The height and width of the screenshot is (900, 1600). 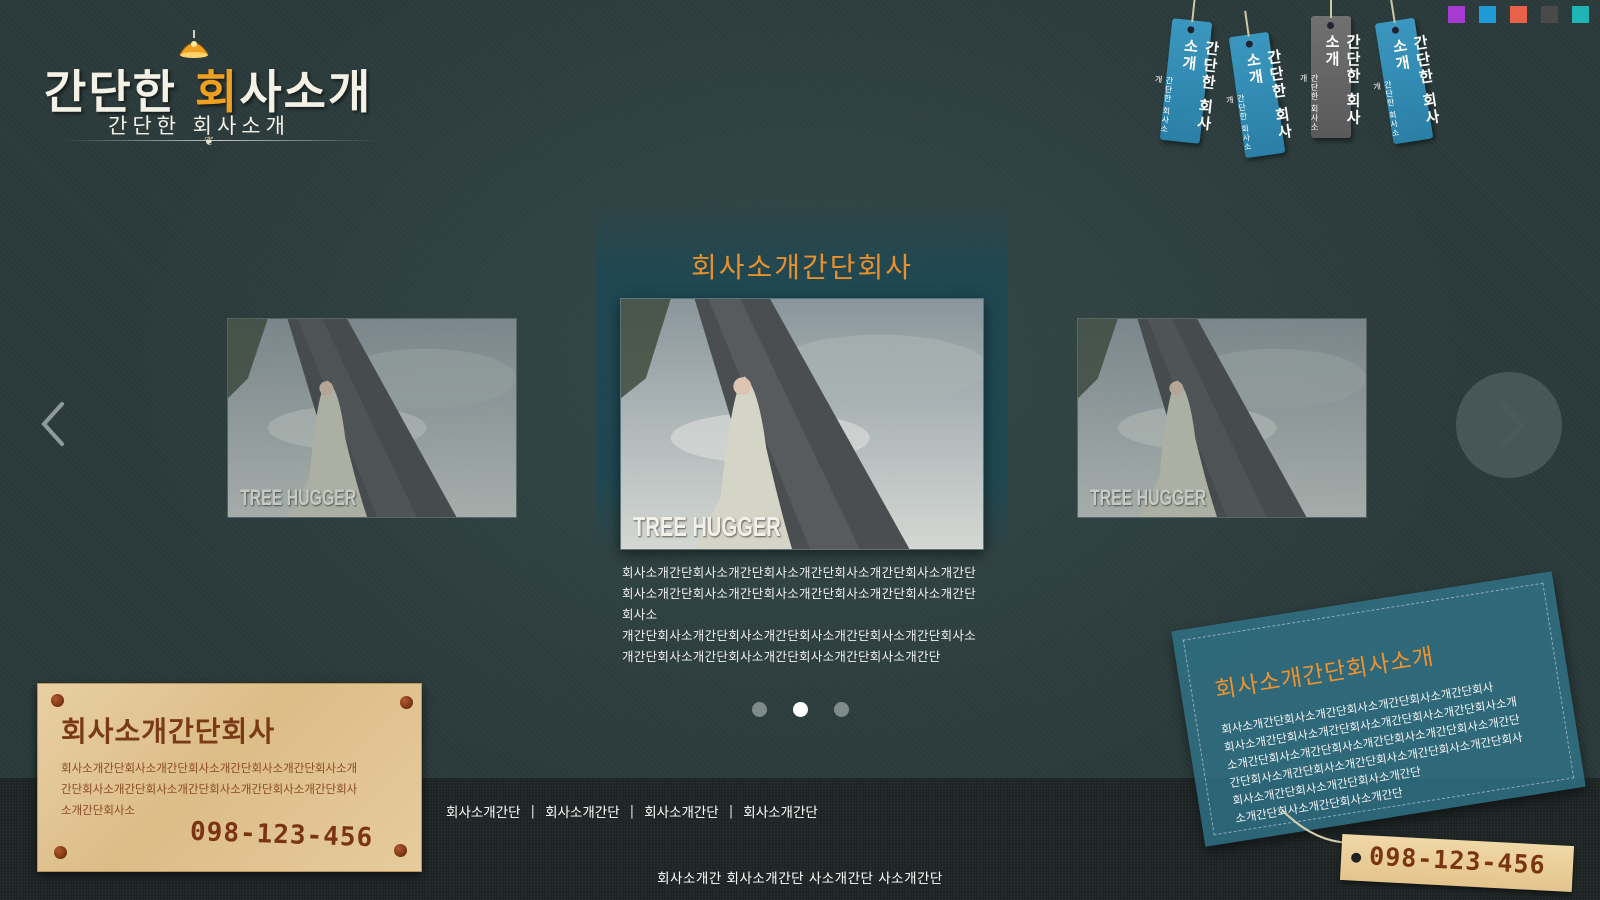 What do you see at coordinates (1407, 72) in the screenshot?
I see `hanging-tag-4: 간단한 회사소개 간단한 회사소개` at bounding box center [1407, 72].